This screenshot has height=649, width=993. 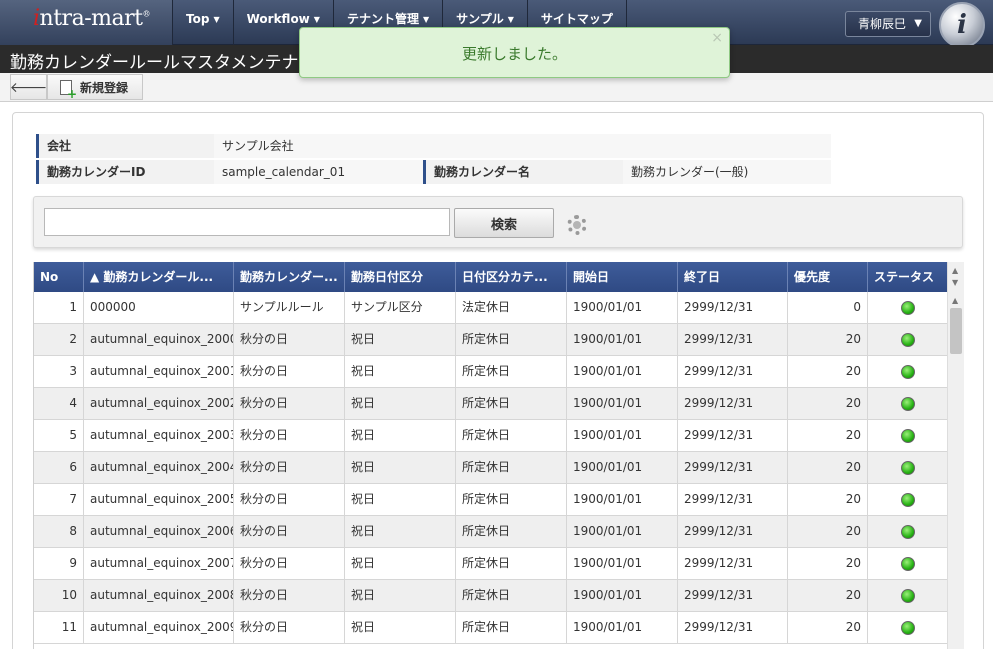 I want to click on cell-no: 1, so click(x=59, y=307).